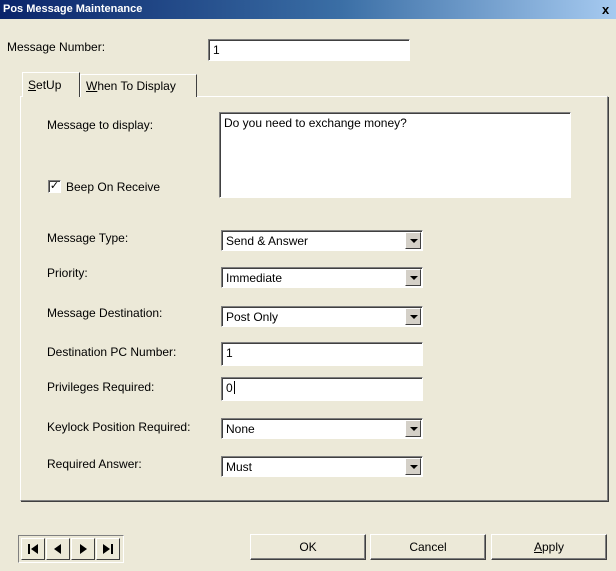 The width and height of the screenshot is (616, 571). I want to click on window-title: Pos Message Maintenance, so click(73, 9).